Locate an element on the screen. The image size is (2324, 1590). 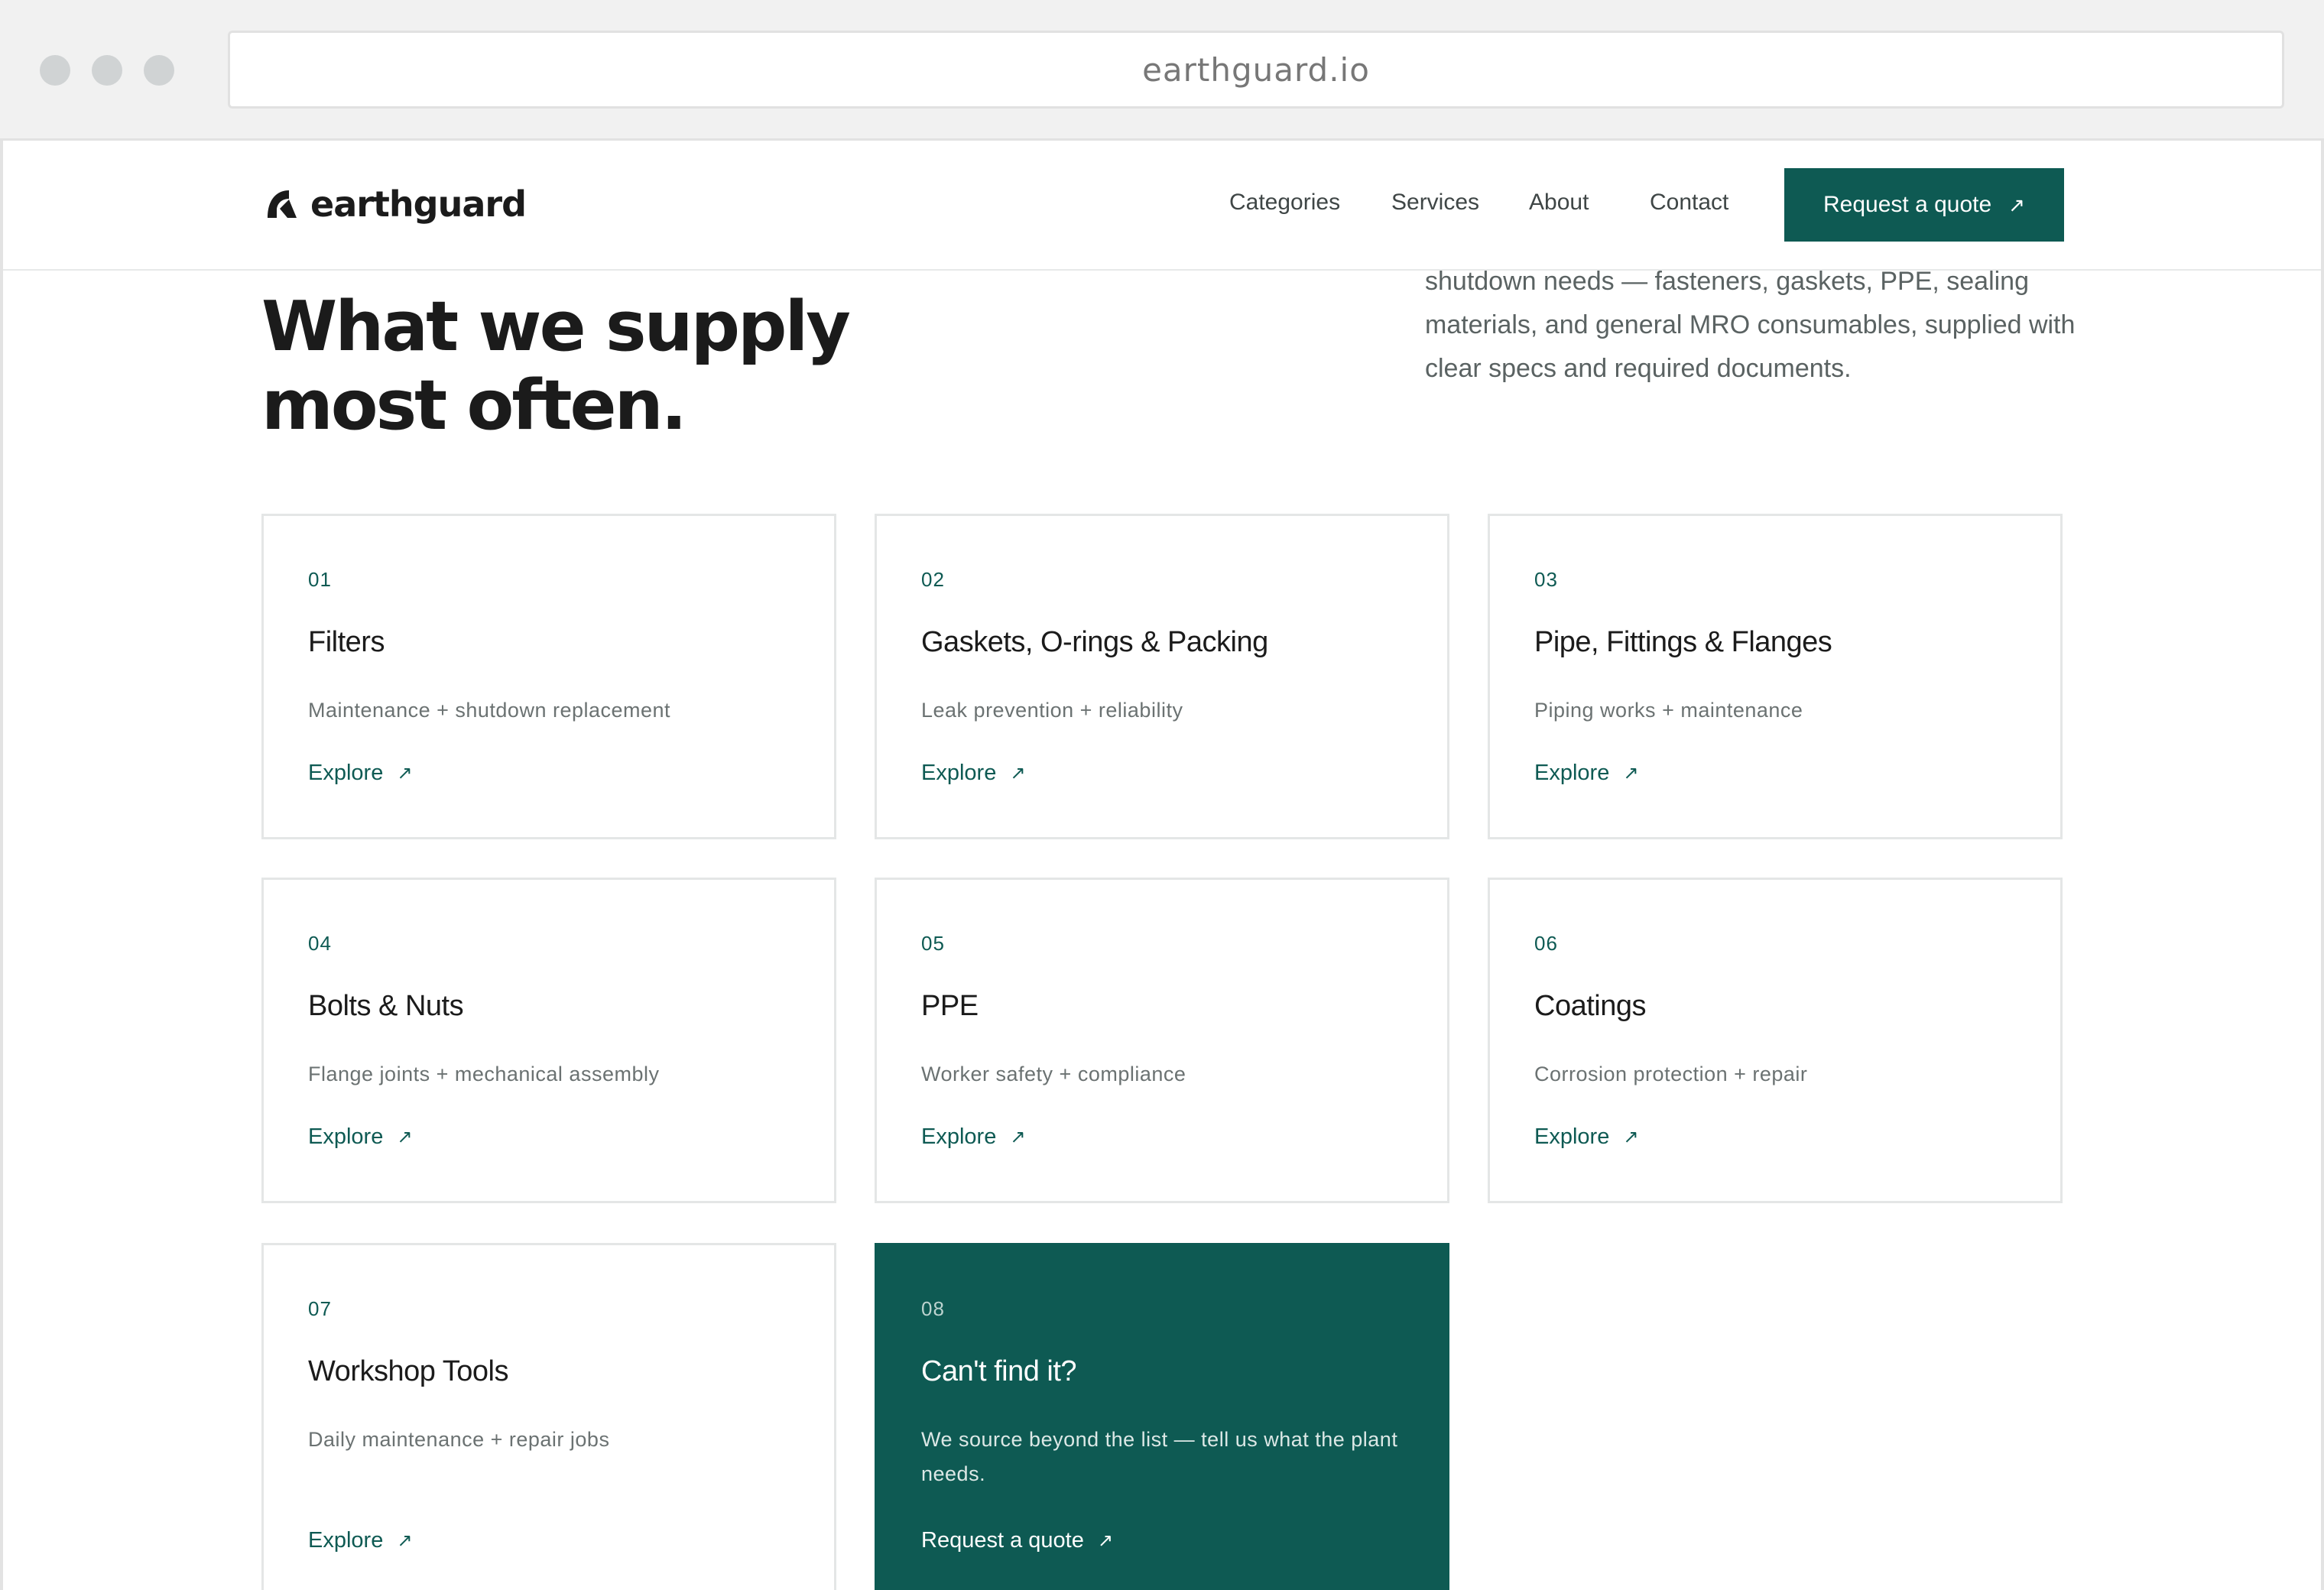
card-number: 03 is located at coordinates (1546, 579).